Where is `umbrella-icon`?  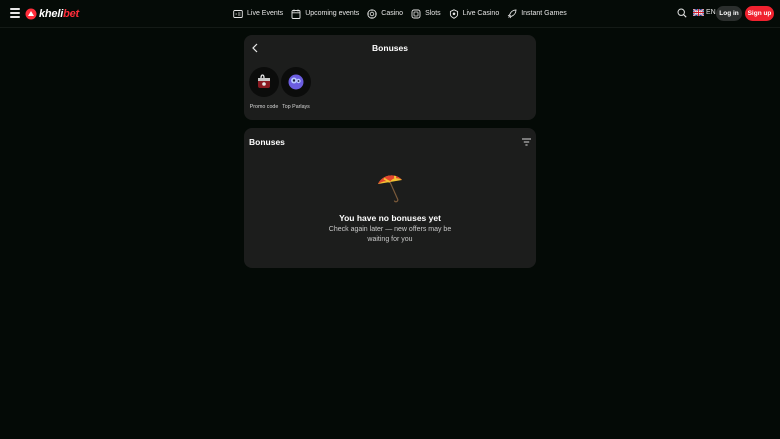
umbrella-icon is located at coordinates (390, 189).